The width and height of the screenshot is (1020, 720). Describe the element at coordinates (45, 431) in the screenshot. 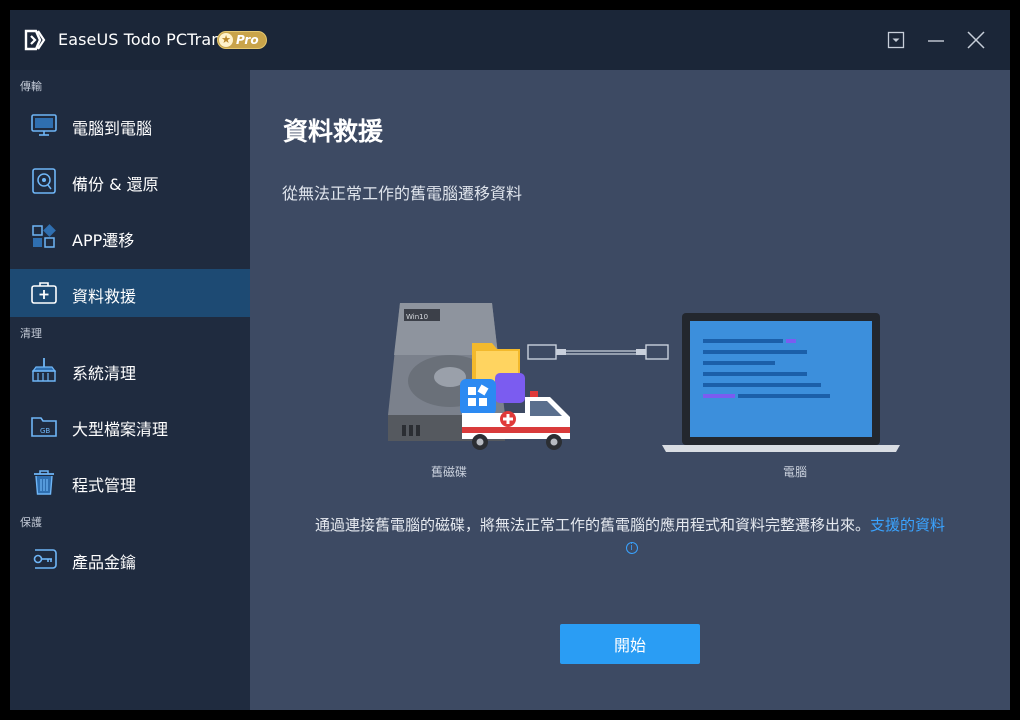

I see `svg-text: GB` at that location.